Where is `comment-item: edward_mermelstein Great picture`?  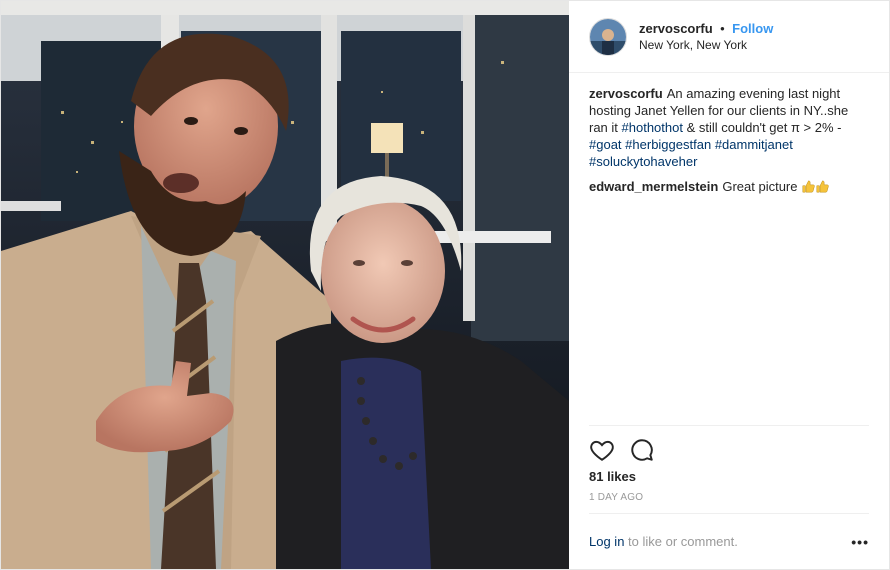
comment-item: edward_mermelstein Great picture is located at coordinates (729, 186).